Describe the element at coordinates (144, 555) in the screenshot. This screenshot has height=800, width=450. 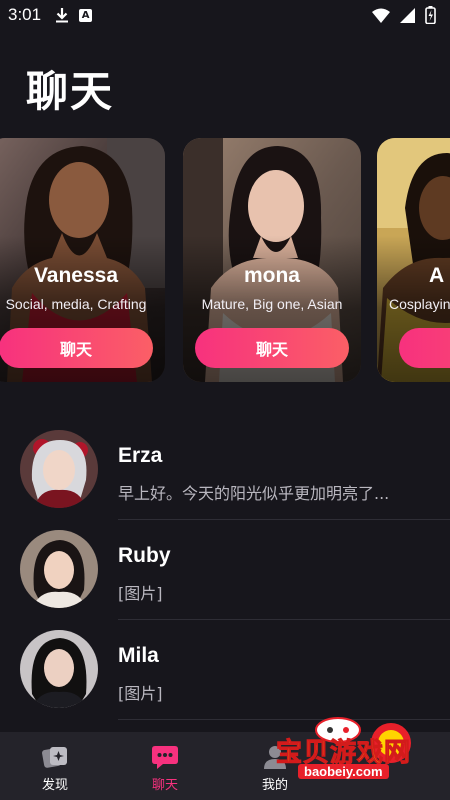
I see `chat-name: Ruby` at that location.